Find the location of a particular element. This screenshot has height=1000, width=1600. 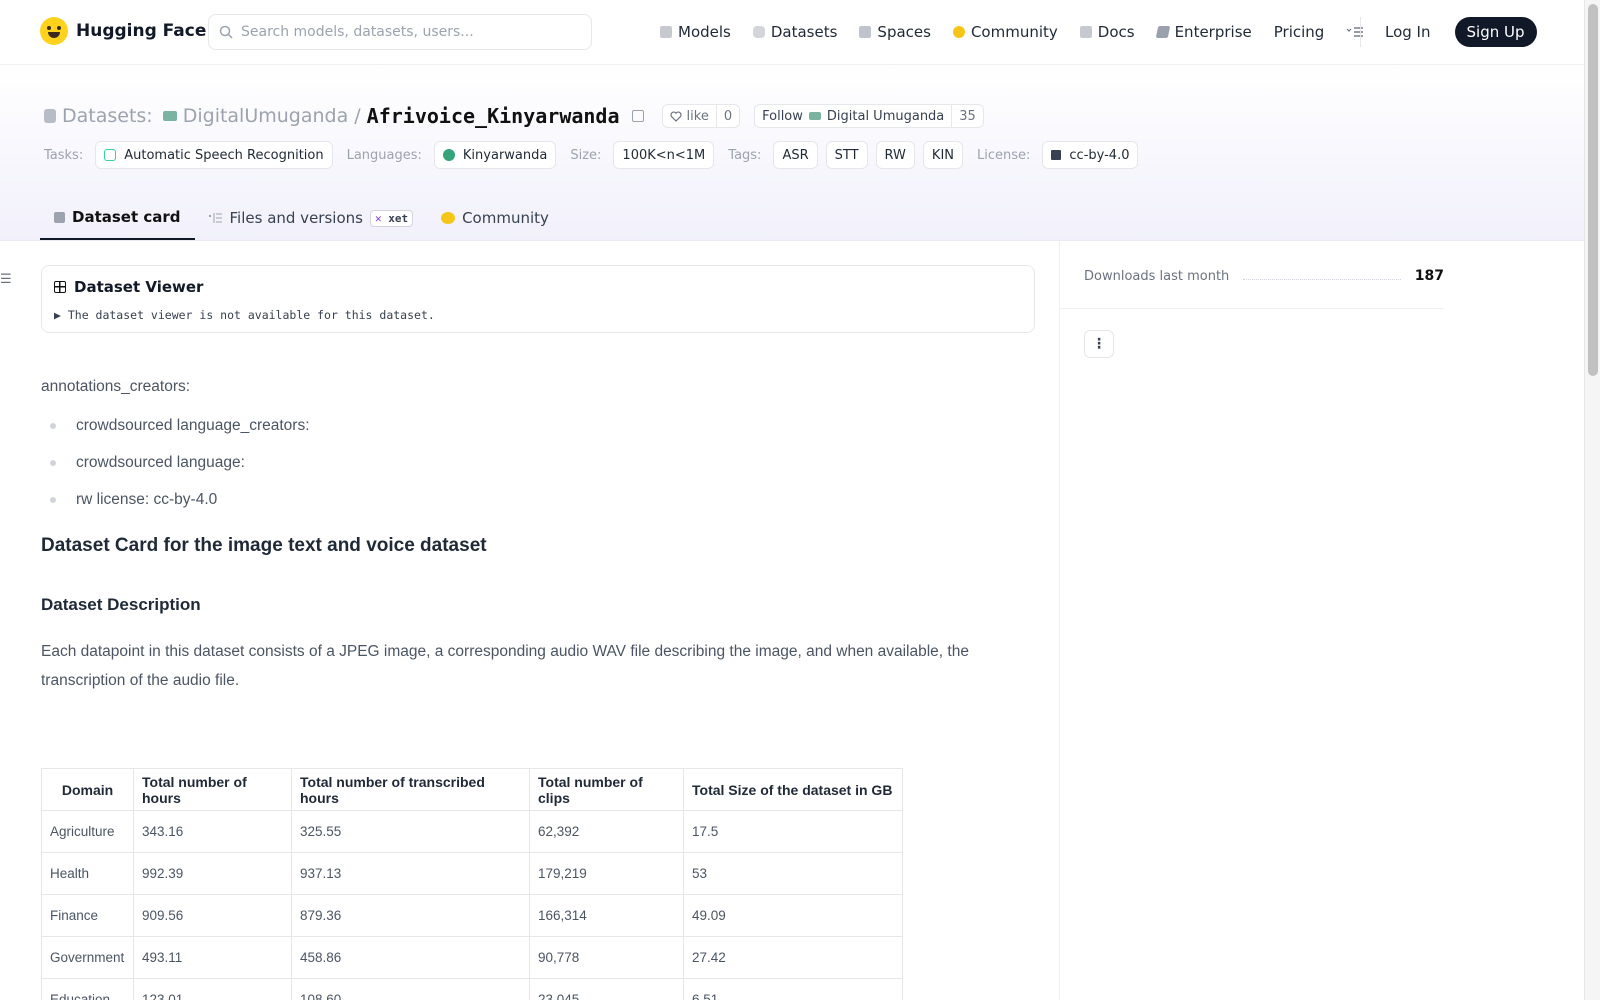

header-divider is located at coordinates (792, 240).